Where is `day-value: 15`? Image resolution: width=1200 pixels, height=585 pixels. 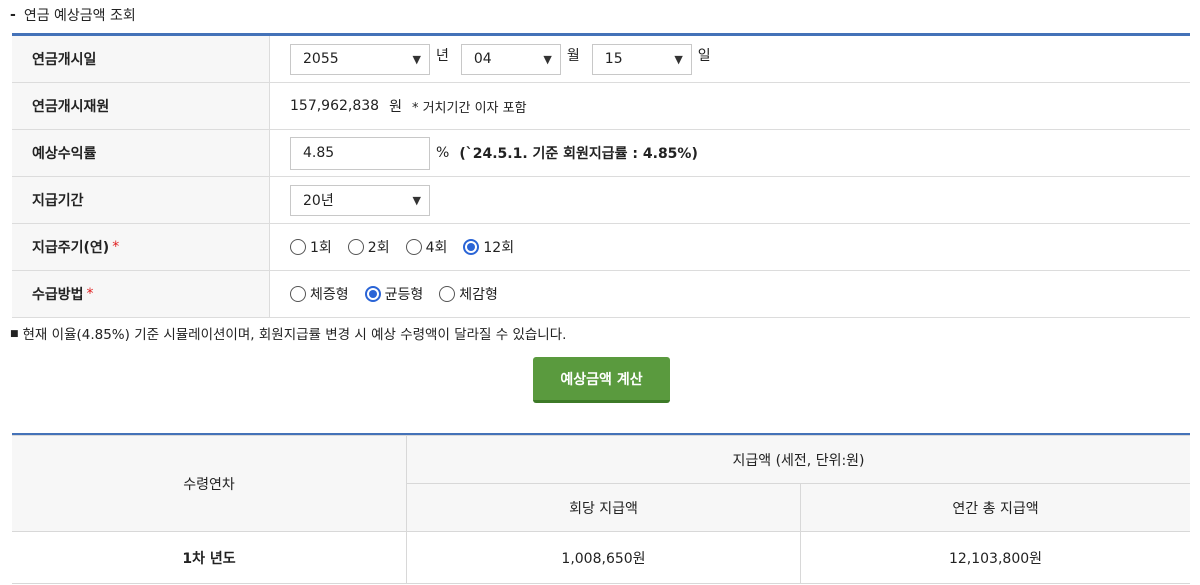
day-value: 15 is located at coordinates (613, 59).